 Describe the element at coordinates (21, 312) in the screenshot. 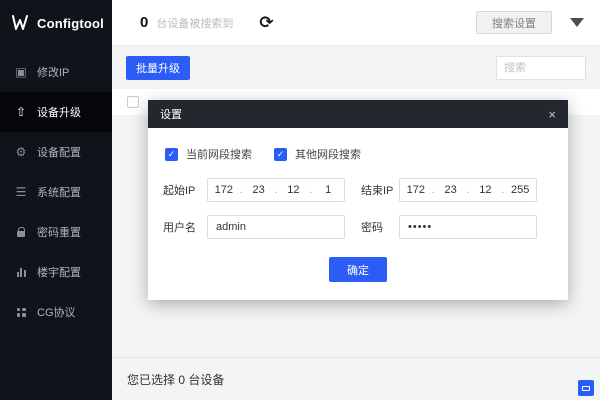

I see `protocol-grid-icon` at that location.